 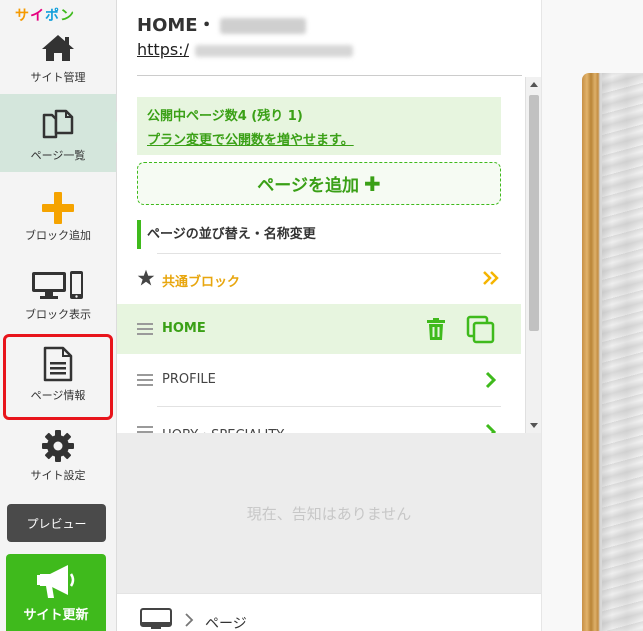 I want to click on sort-rename-heading: ページの並び替え・名称変更, so click(x=226, y=234).